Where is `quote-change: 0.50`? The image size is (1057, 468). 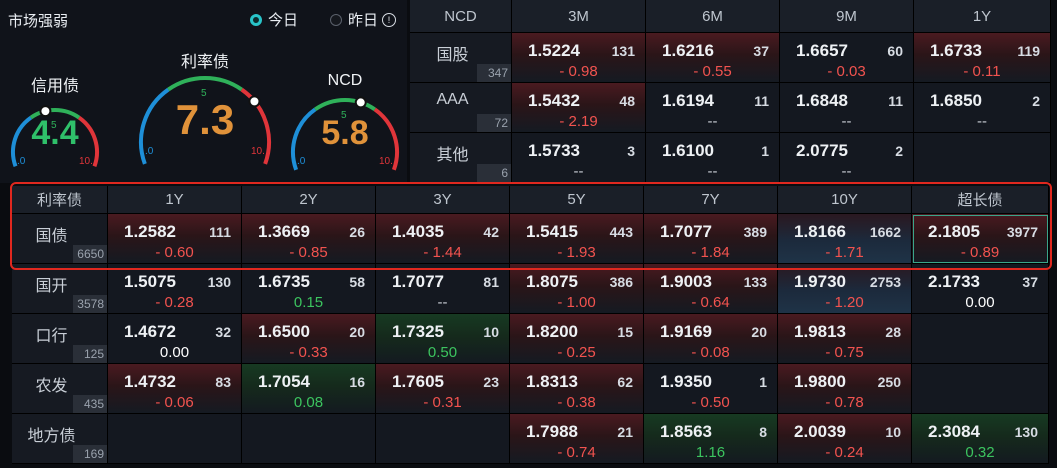 quote-change: 0.50 is located at coordinates (442, 352).